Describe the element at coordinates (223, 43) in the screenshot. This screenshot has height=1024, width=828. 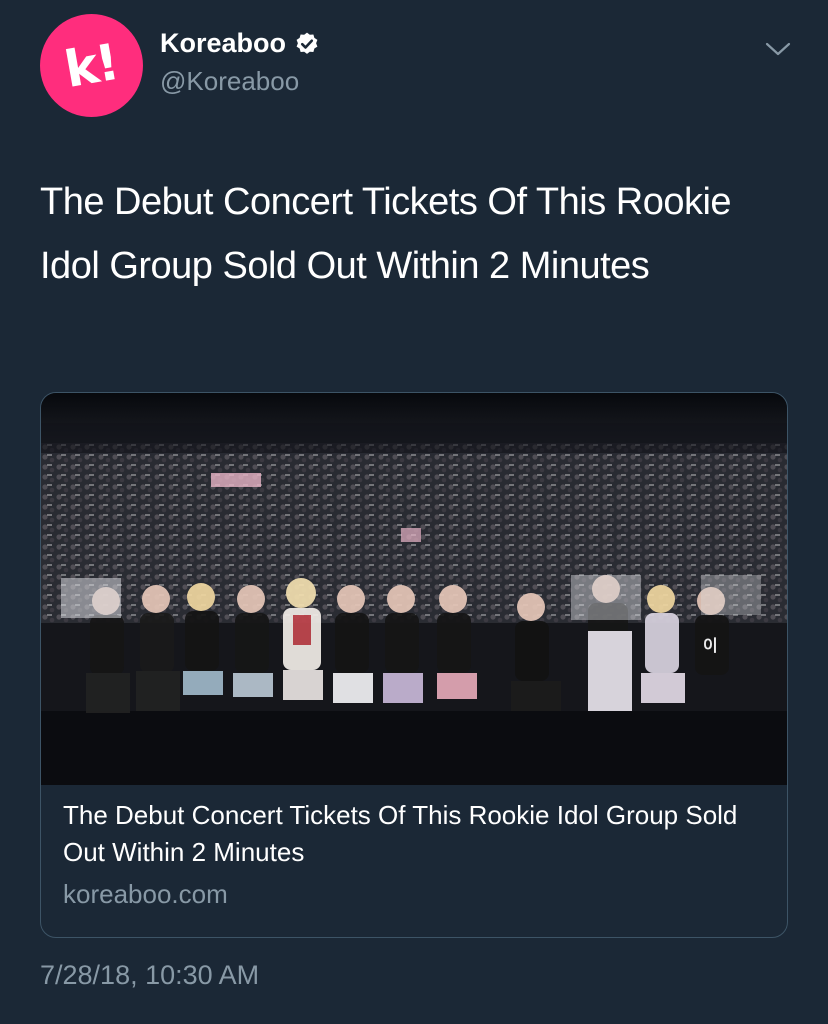
I see `display-name: Koreaboo` at that location.